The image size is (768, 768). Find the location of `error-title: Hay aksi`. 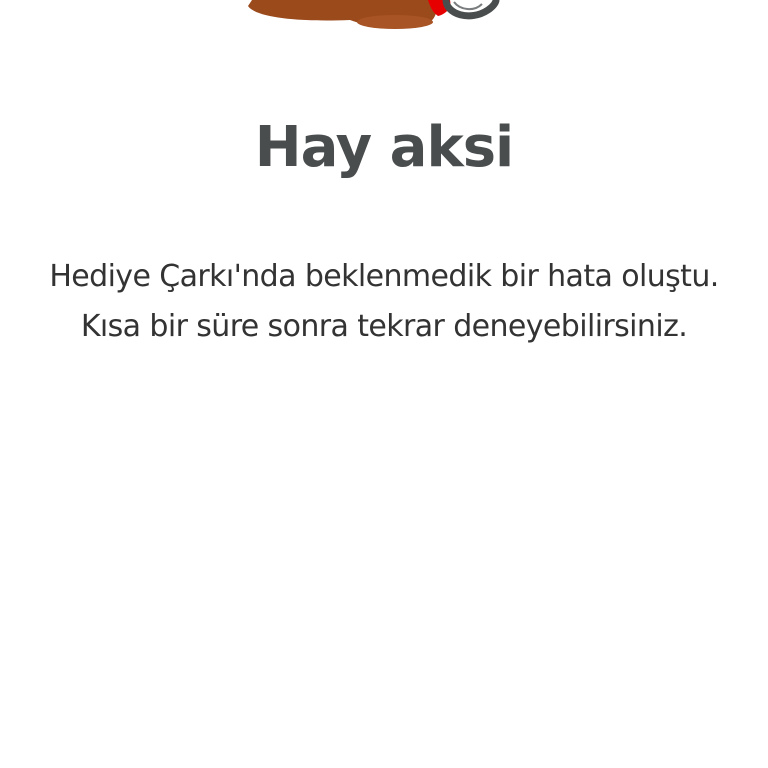

error-title: Hay aksi is located at coordinates (384, 147).